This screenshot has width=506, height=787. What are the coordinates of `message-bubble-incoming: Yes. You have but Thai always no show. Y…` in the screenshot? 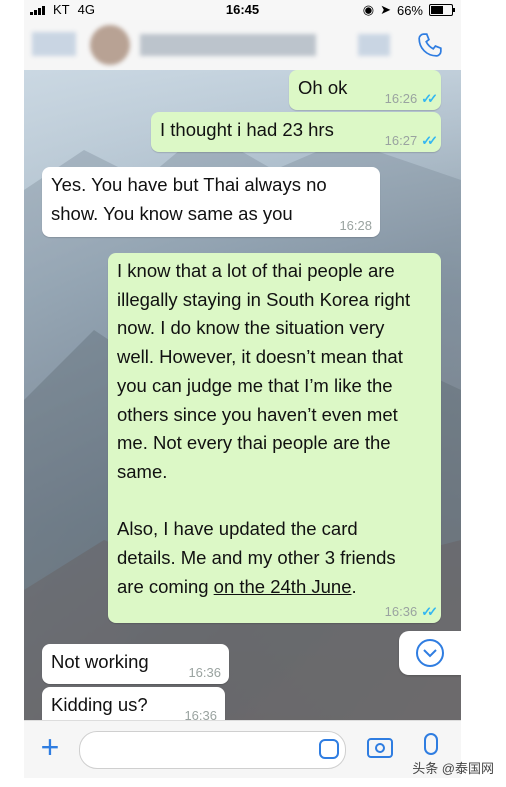 It's located at (211, 202).